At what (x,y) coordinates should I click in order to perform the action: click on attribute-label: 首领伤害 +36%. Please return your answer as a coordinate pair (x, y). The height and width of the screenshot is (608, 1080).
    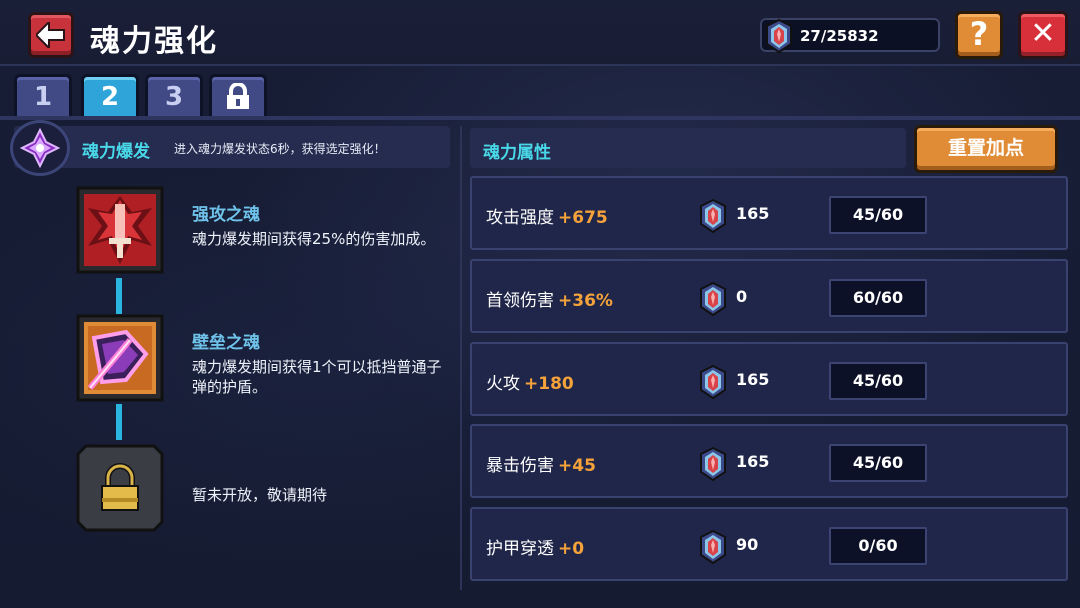
    Looking at the image, I should click on (549, 298).